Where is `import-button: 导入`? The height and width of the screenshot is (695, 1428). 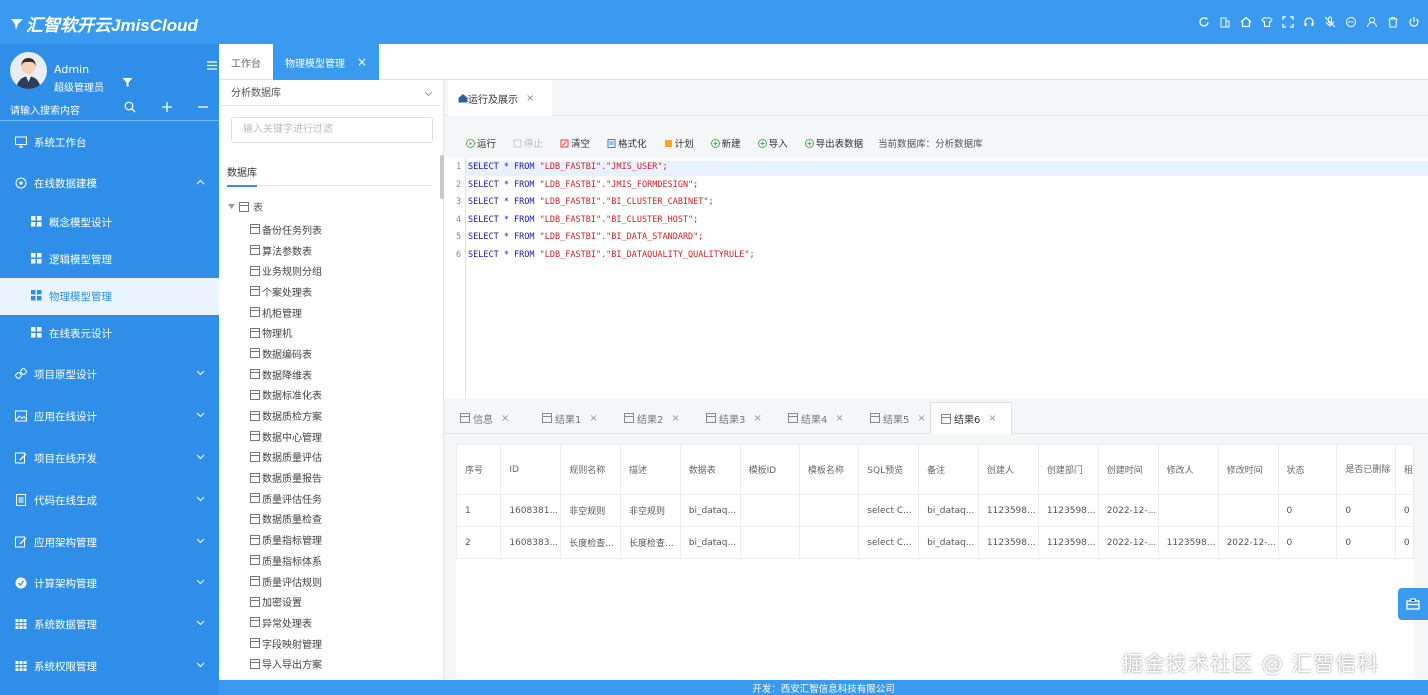
import-button: 导入 is located at coordinates (772, 143).